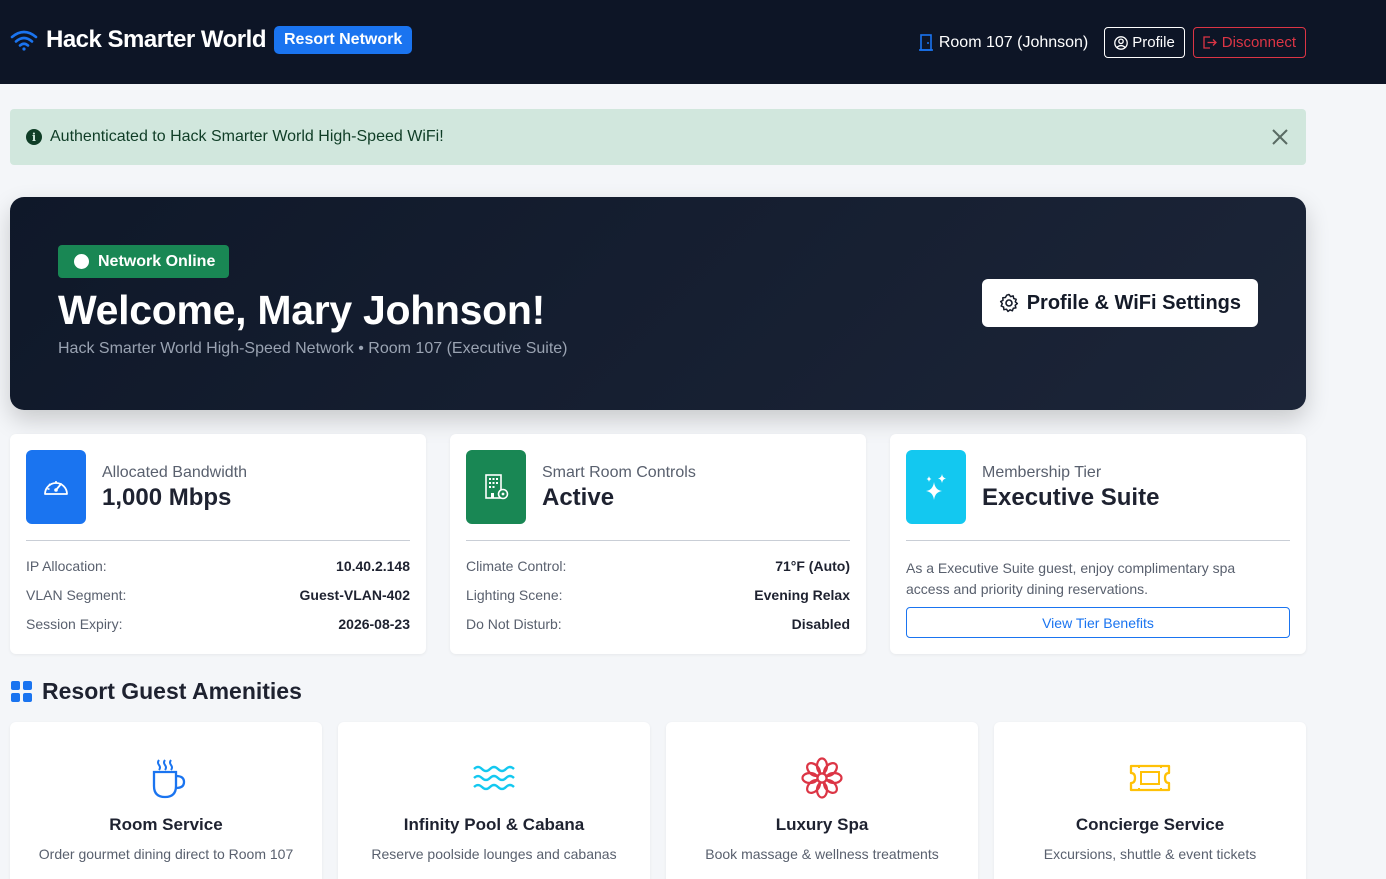  What do you see at coordinates (302, 310) in the screenshot?
I see `welcome-title: Welcome, Mary Johnson!` at bounding box center [302, 310].